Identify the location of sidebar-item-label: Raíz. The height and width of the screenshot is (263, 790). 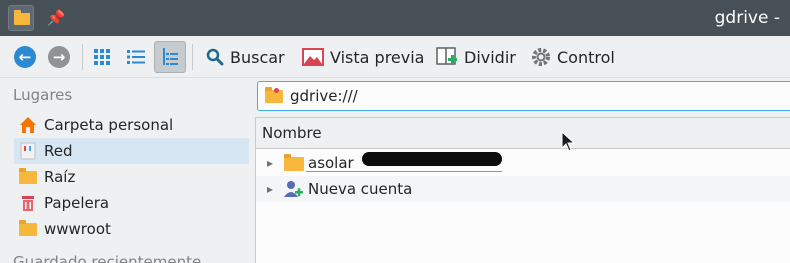
(60, 177).